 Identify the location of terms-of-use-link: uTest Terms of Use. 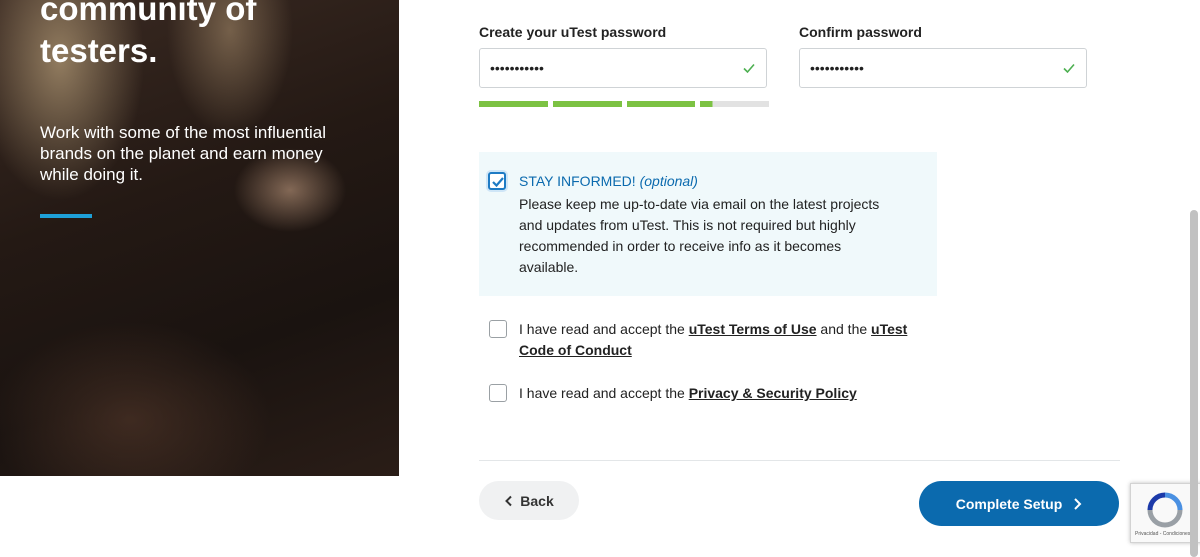
(753, 329).